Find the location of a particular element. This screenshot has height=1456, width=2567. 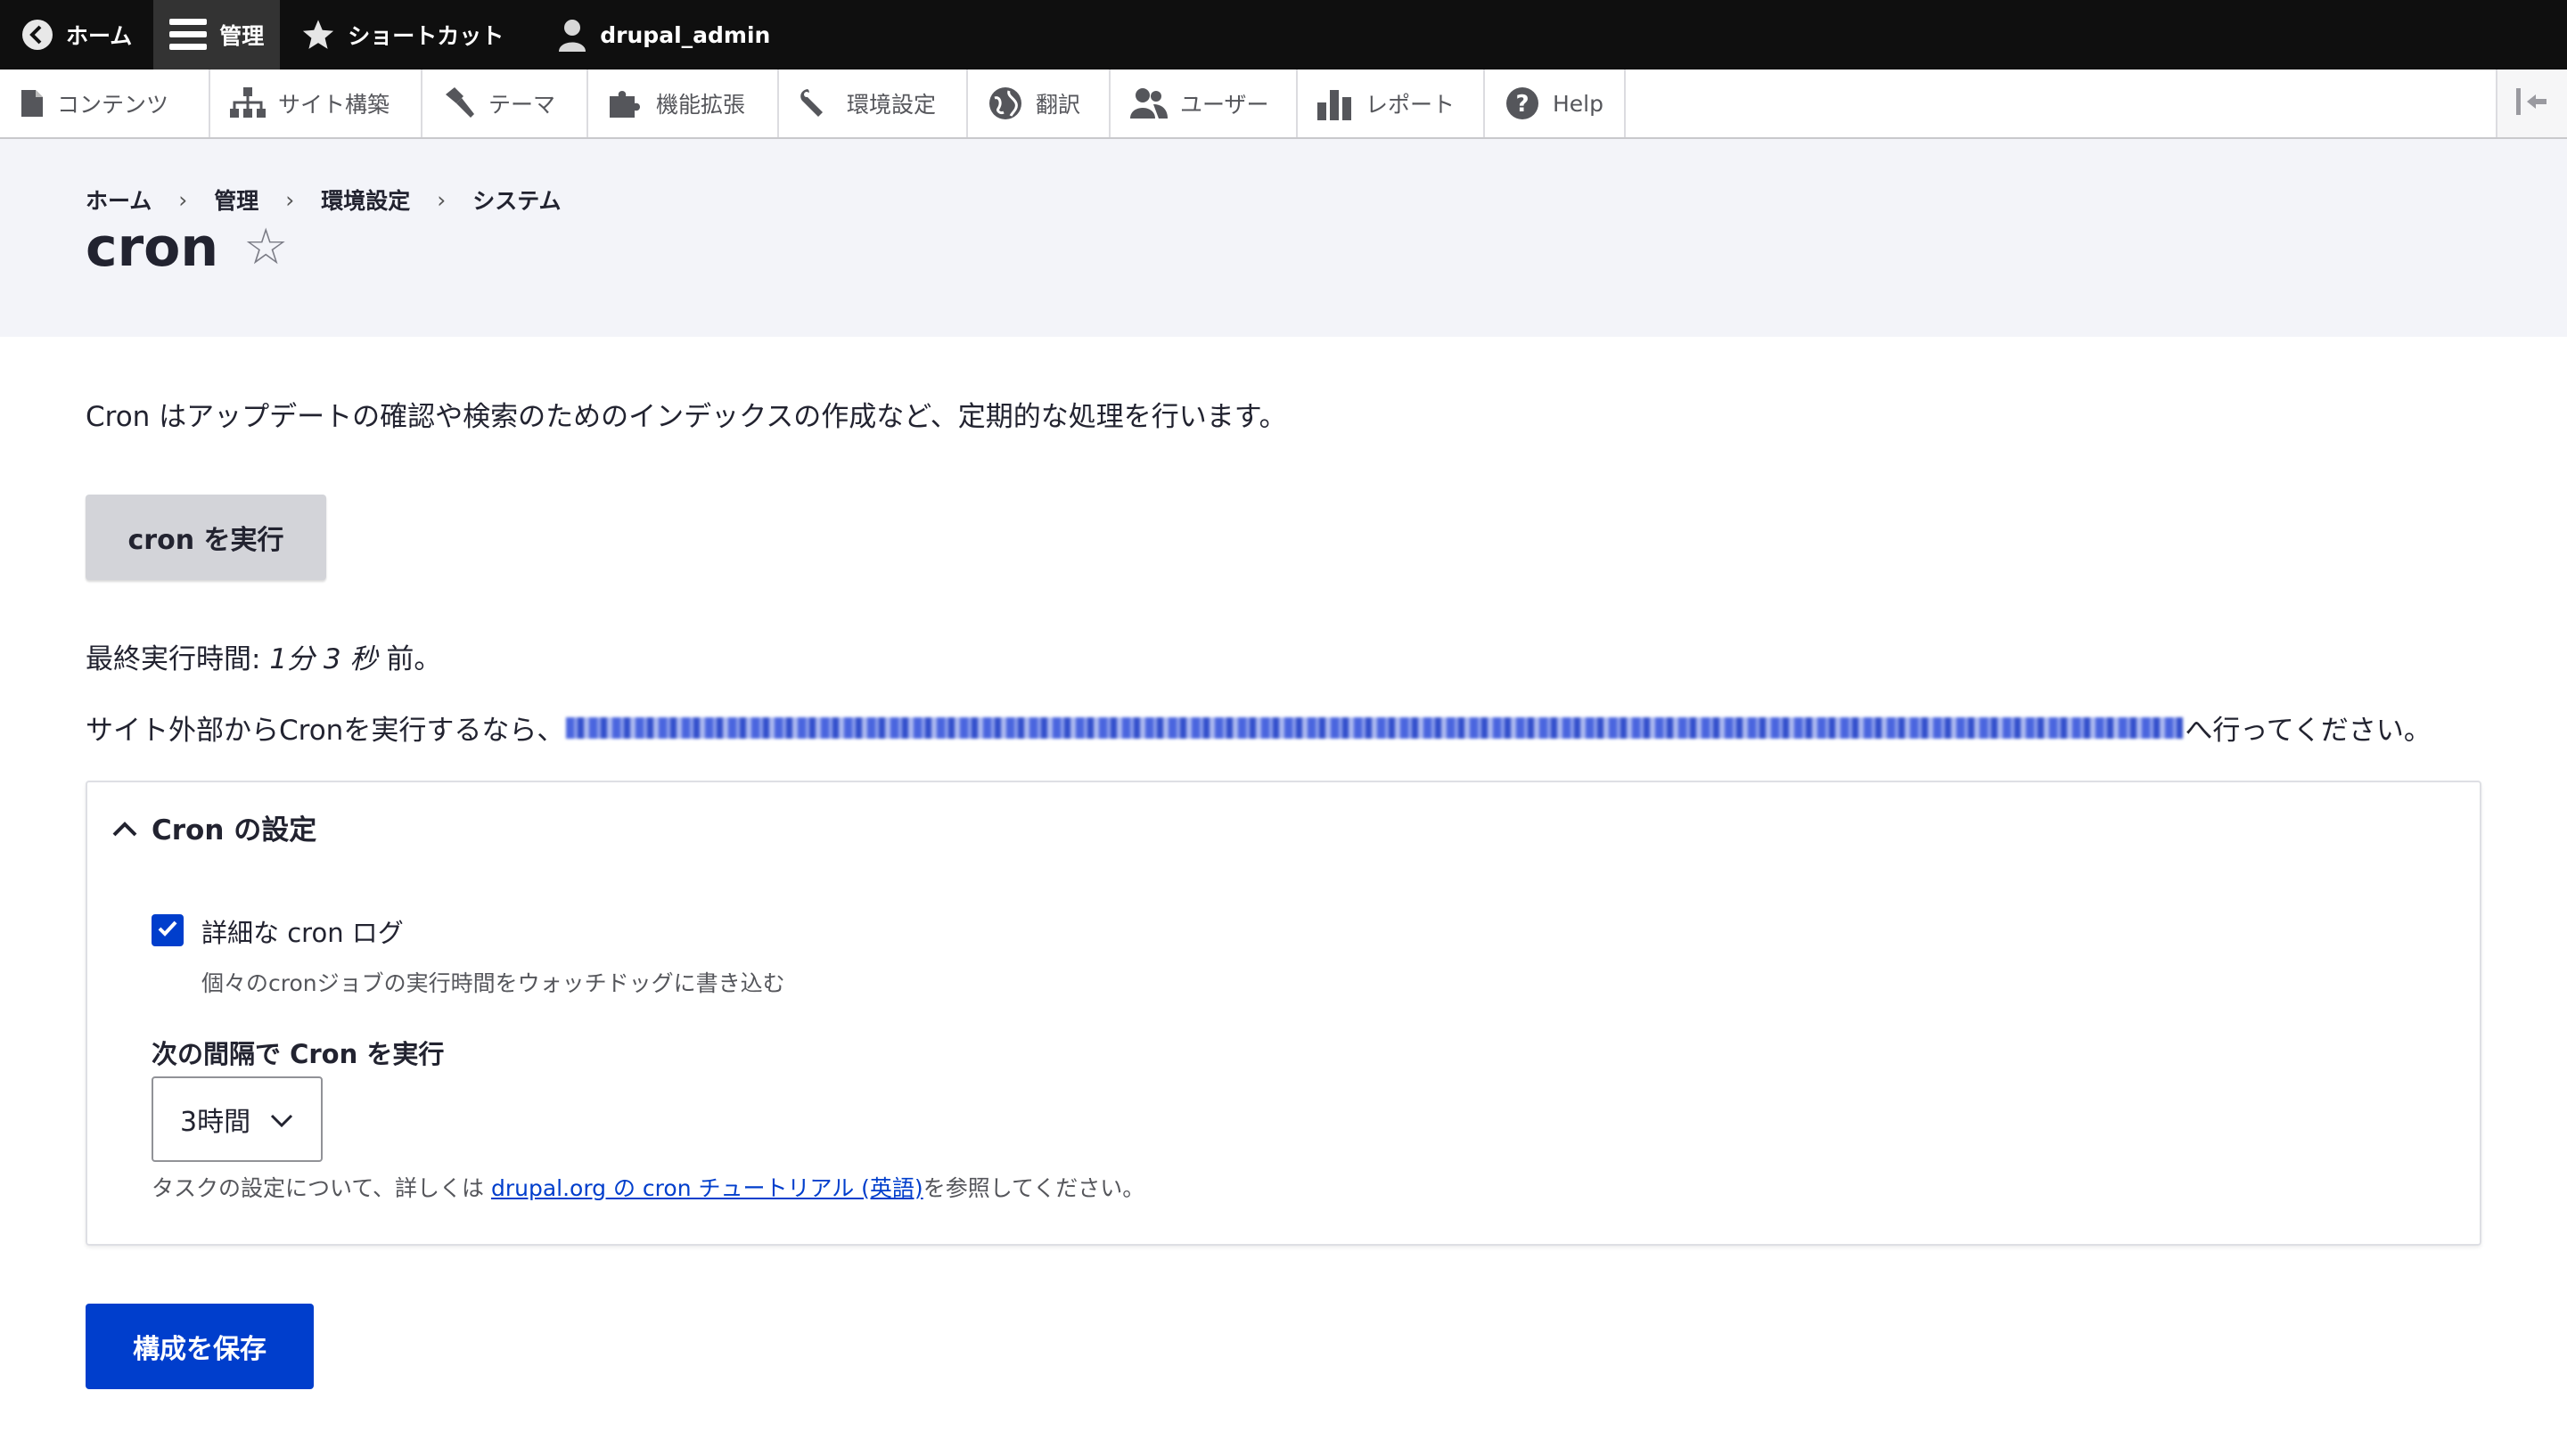

tray-item-help: ? Help is located at coordinates (1556, 104).